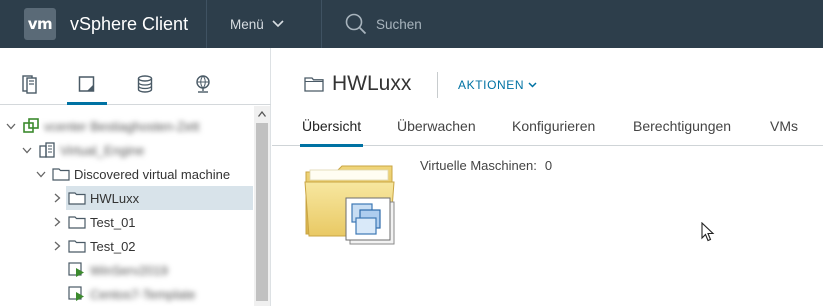 The width and height of the screenshot is (823, 306). What do you see at coordinates (122, 126) in the screenshot?
I see `tree-item-label: vcenter Bestiaghosten-Zett` at bounding box center [122, 126].